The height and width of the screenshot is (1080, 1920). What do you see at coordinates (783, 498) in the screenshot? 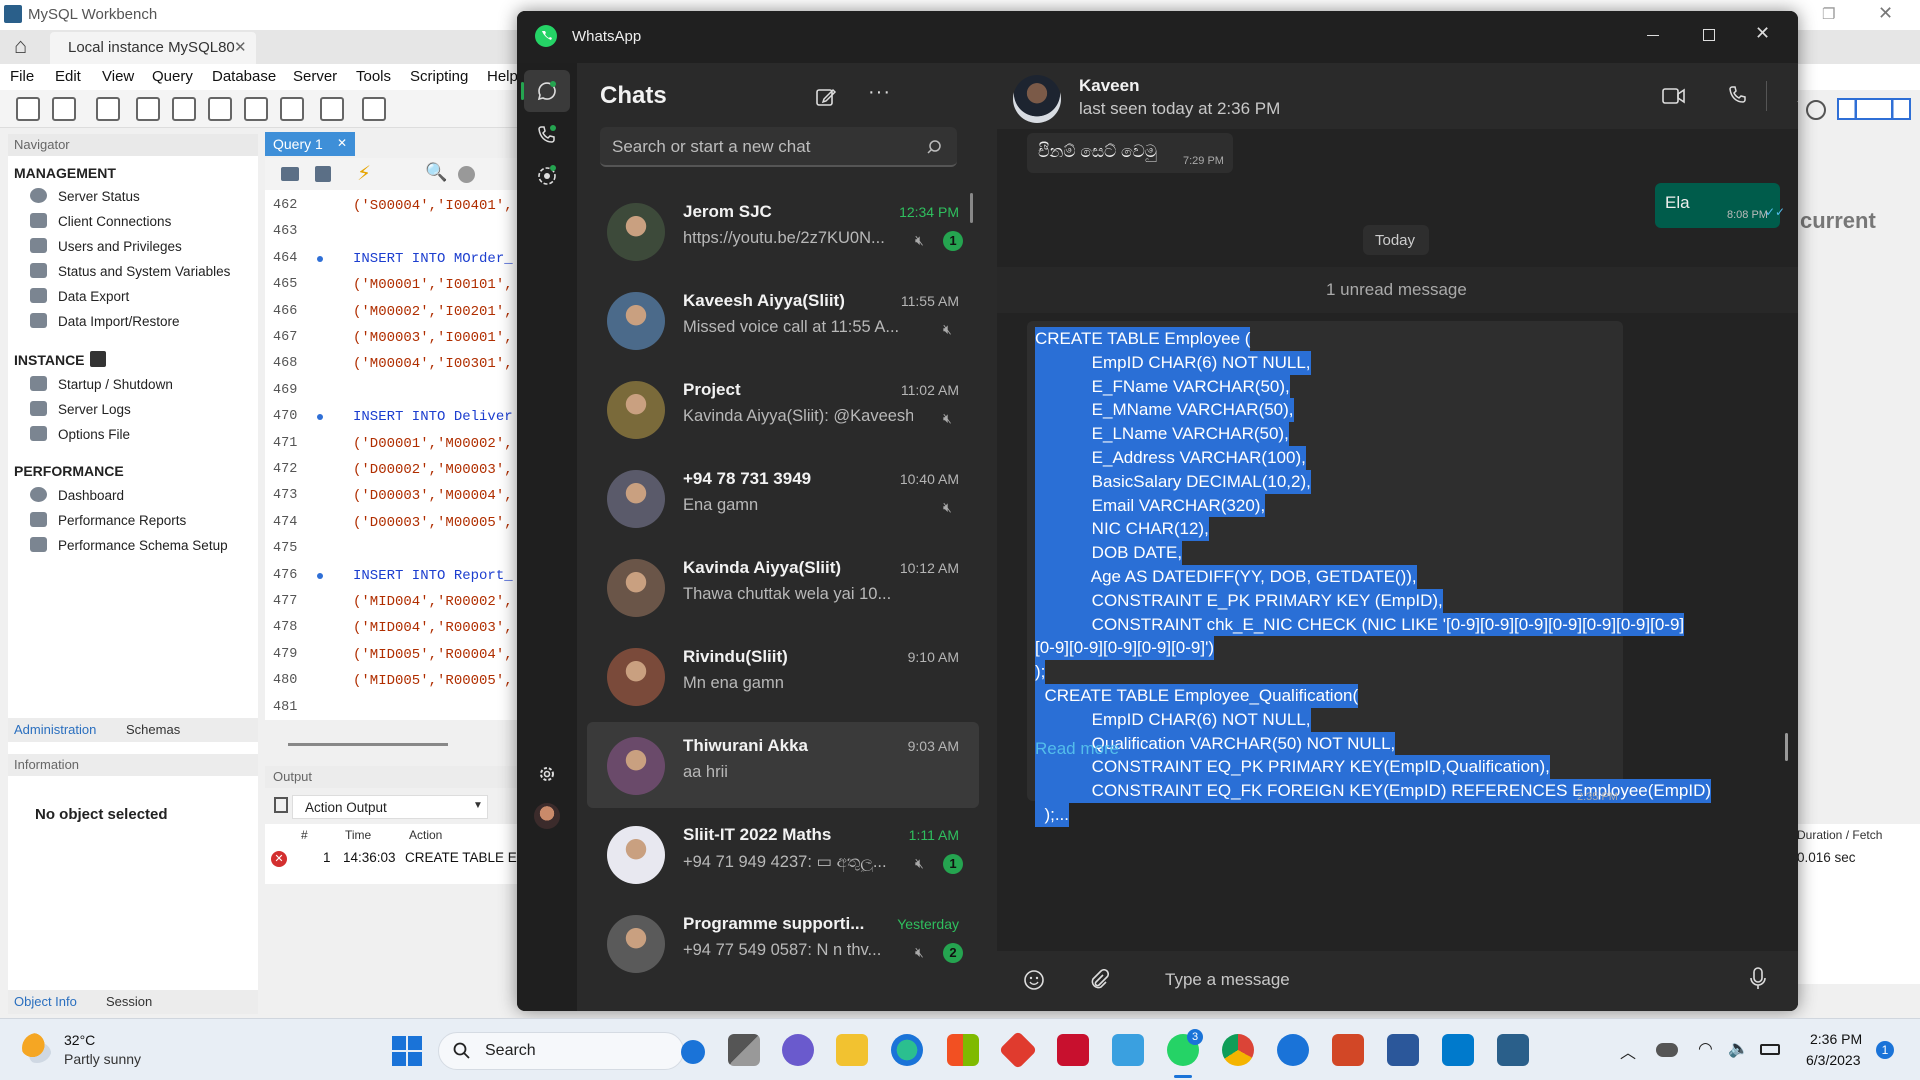
I see `chat-list-item: +94 78 731 3949 10:40 AM Ena gamn 🔇︎` at bounding box center [783, 498].